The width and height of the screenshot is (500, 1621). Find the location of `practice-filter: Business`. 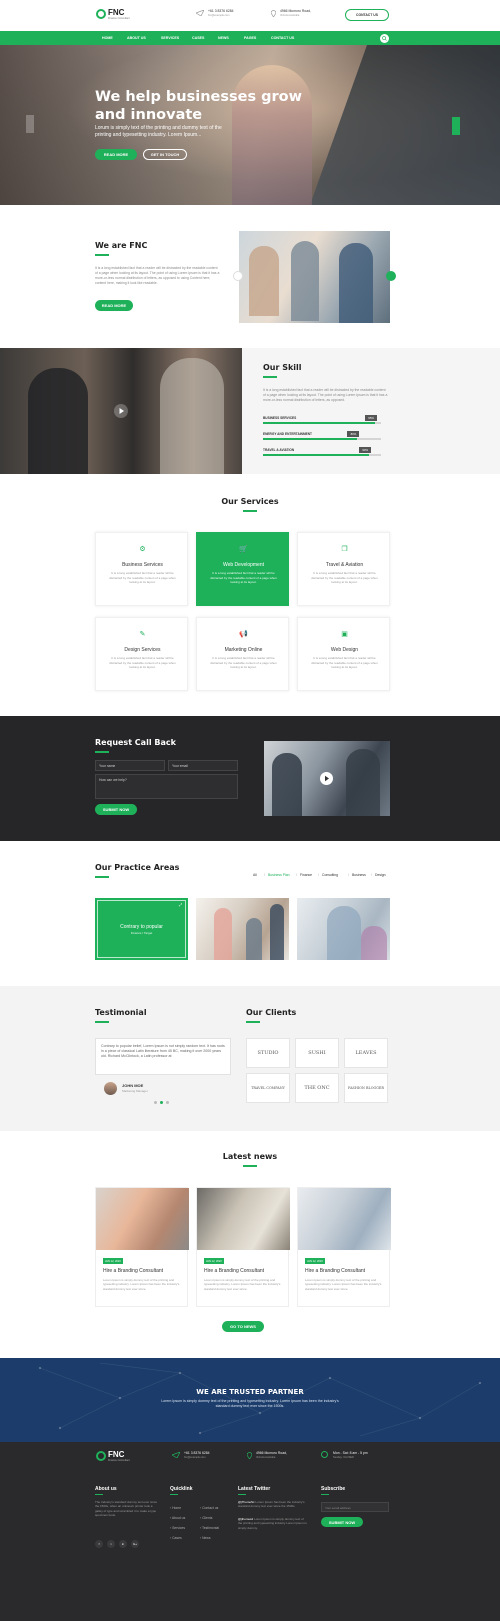

practice-filter: Business is located at coordinates (359, 875).